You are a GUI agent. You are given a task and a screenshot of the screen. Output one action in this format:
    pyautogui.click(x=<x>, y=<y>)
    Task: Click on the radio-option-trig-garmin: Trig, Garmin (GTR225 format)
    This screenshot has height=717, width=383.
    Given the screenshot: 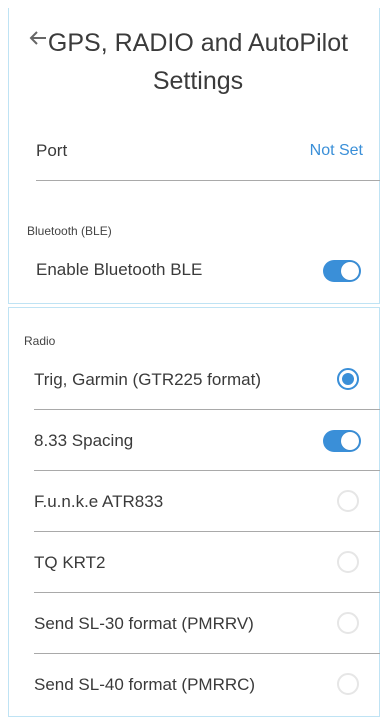 What is the action you would take?
    pyautogui.click(x=147, y=380)
    